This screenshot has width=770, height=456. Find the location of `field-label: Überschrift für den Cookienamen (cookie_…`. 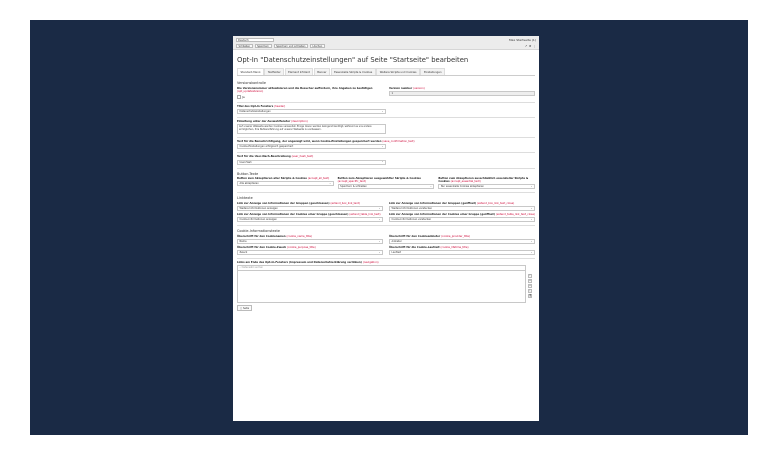

field-label: Überschrift für den Cookienamen (cookie_… is located at coordinates (275, 236).